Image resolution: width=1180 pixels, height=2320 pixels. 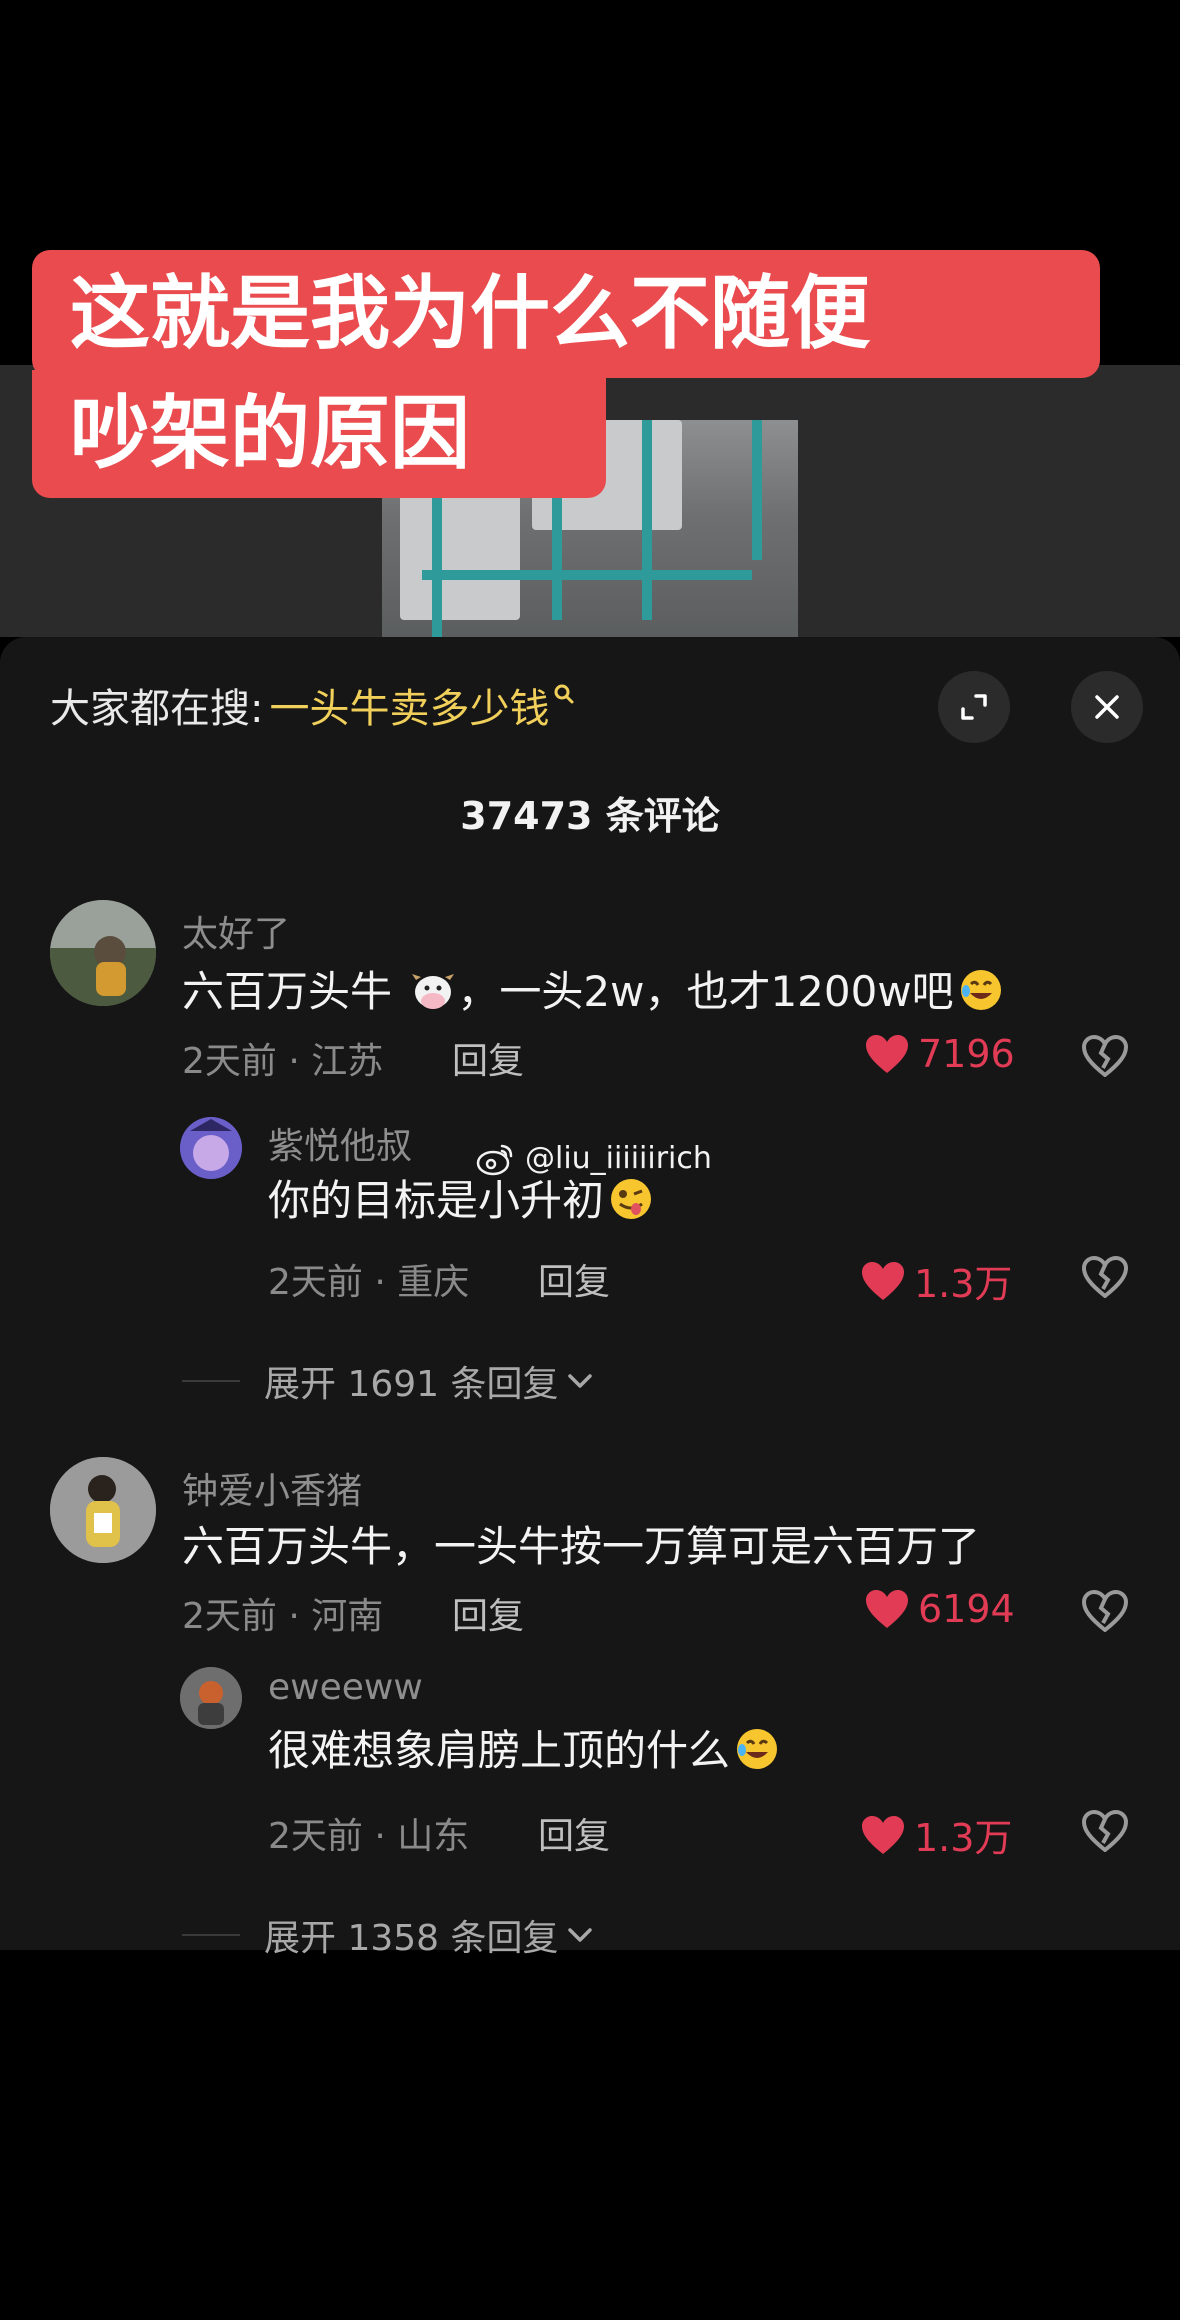 I want to click on search-prefix: 大家都在搜:, so click(x=157, y=709).